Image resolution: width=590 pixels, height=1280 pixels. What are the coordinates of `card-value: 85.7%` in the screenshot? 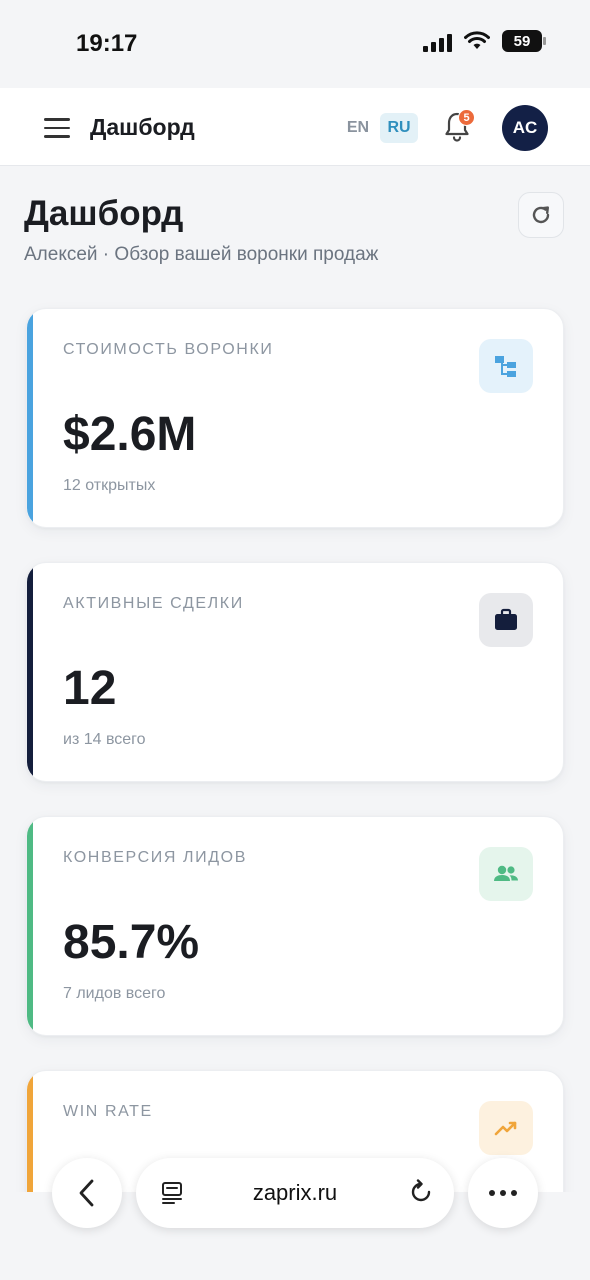 It's located at (131, 942).